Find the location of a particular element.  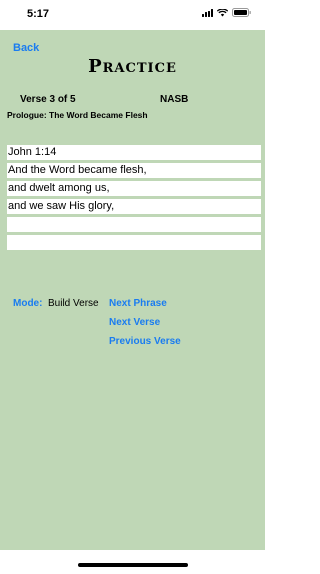

verse-counter: Verse 3 of 5 is located at coordinates (48, 99).